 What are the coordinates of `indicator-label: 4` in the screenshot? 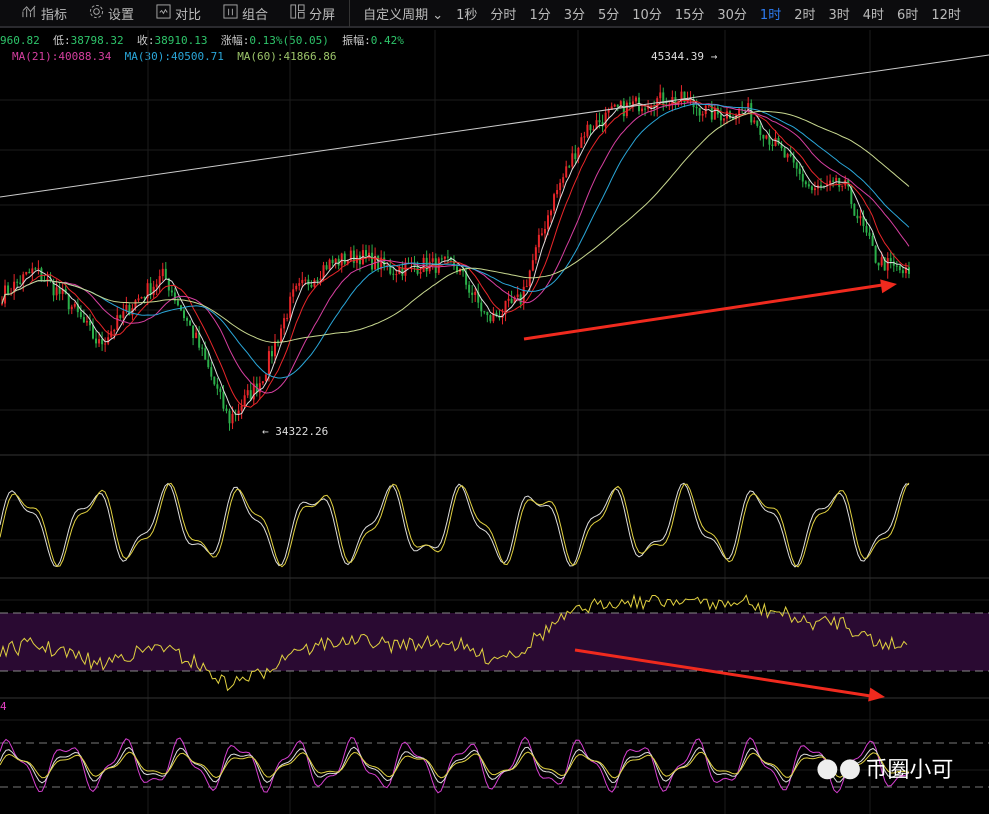 It's located at (3, 706).